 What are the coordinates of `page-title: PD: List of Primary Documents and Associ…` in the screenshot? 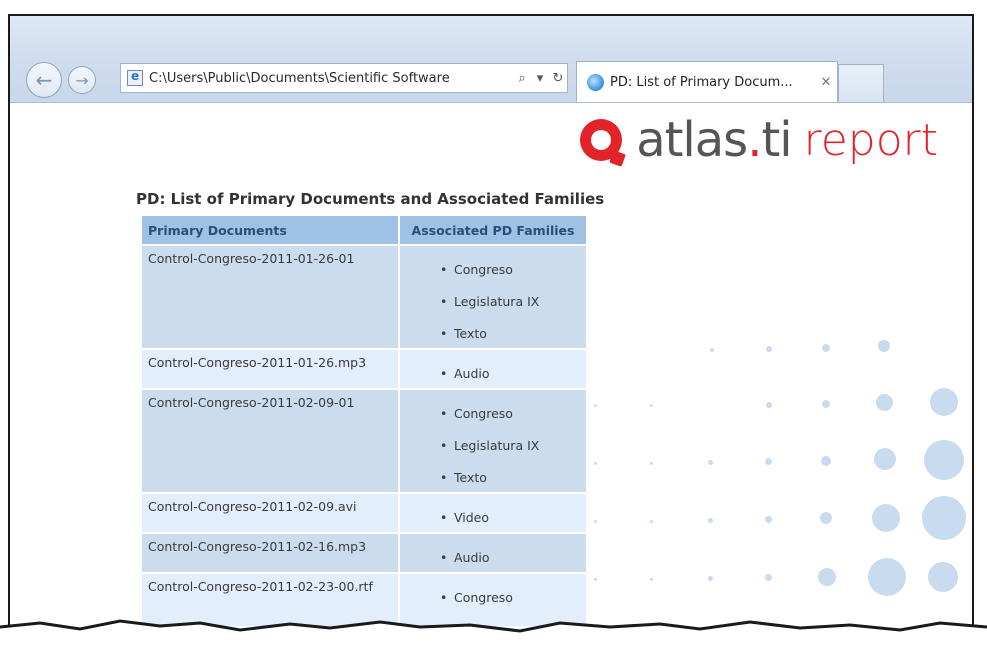 It's located at (370, 199).